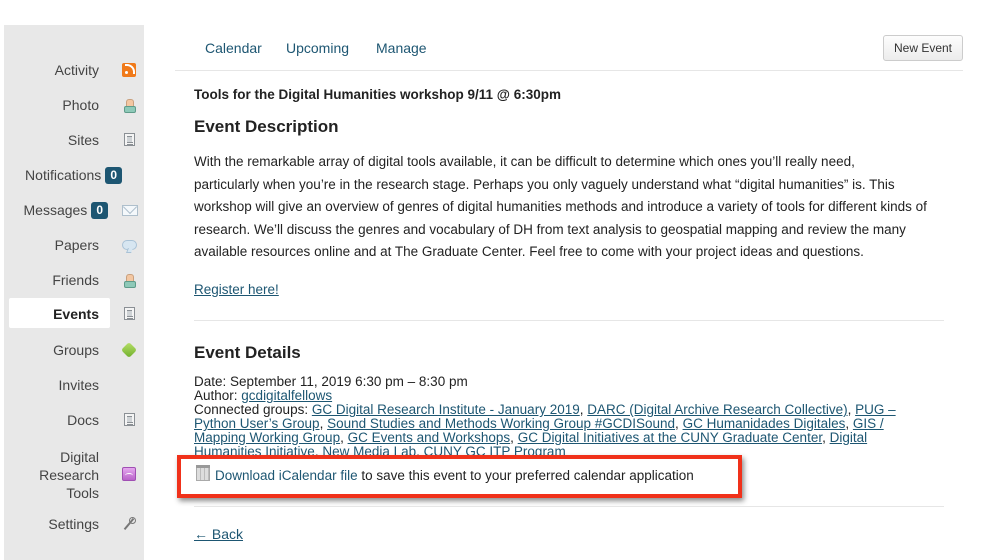  I want to click on sidebar-item-label: Digital Research Tools, so click(69, 475).